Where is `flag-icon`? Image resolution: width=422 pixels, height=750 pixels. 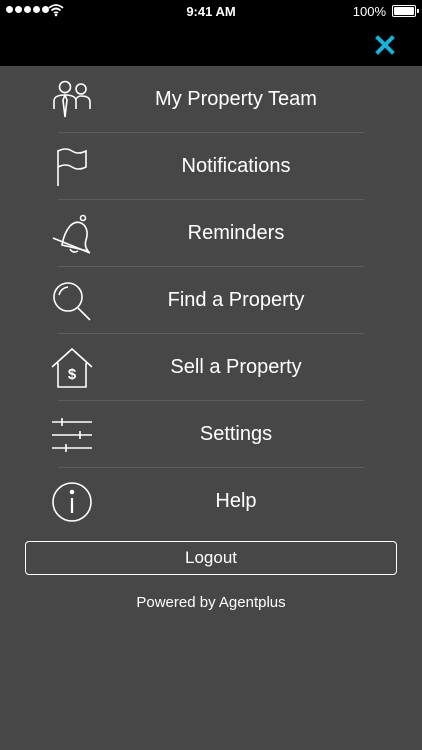
flag-icon is located at coordinates (72, 167).